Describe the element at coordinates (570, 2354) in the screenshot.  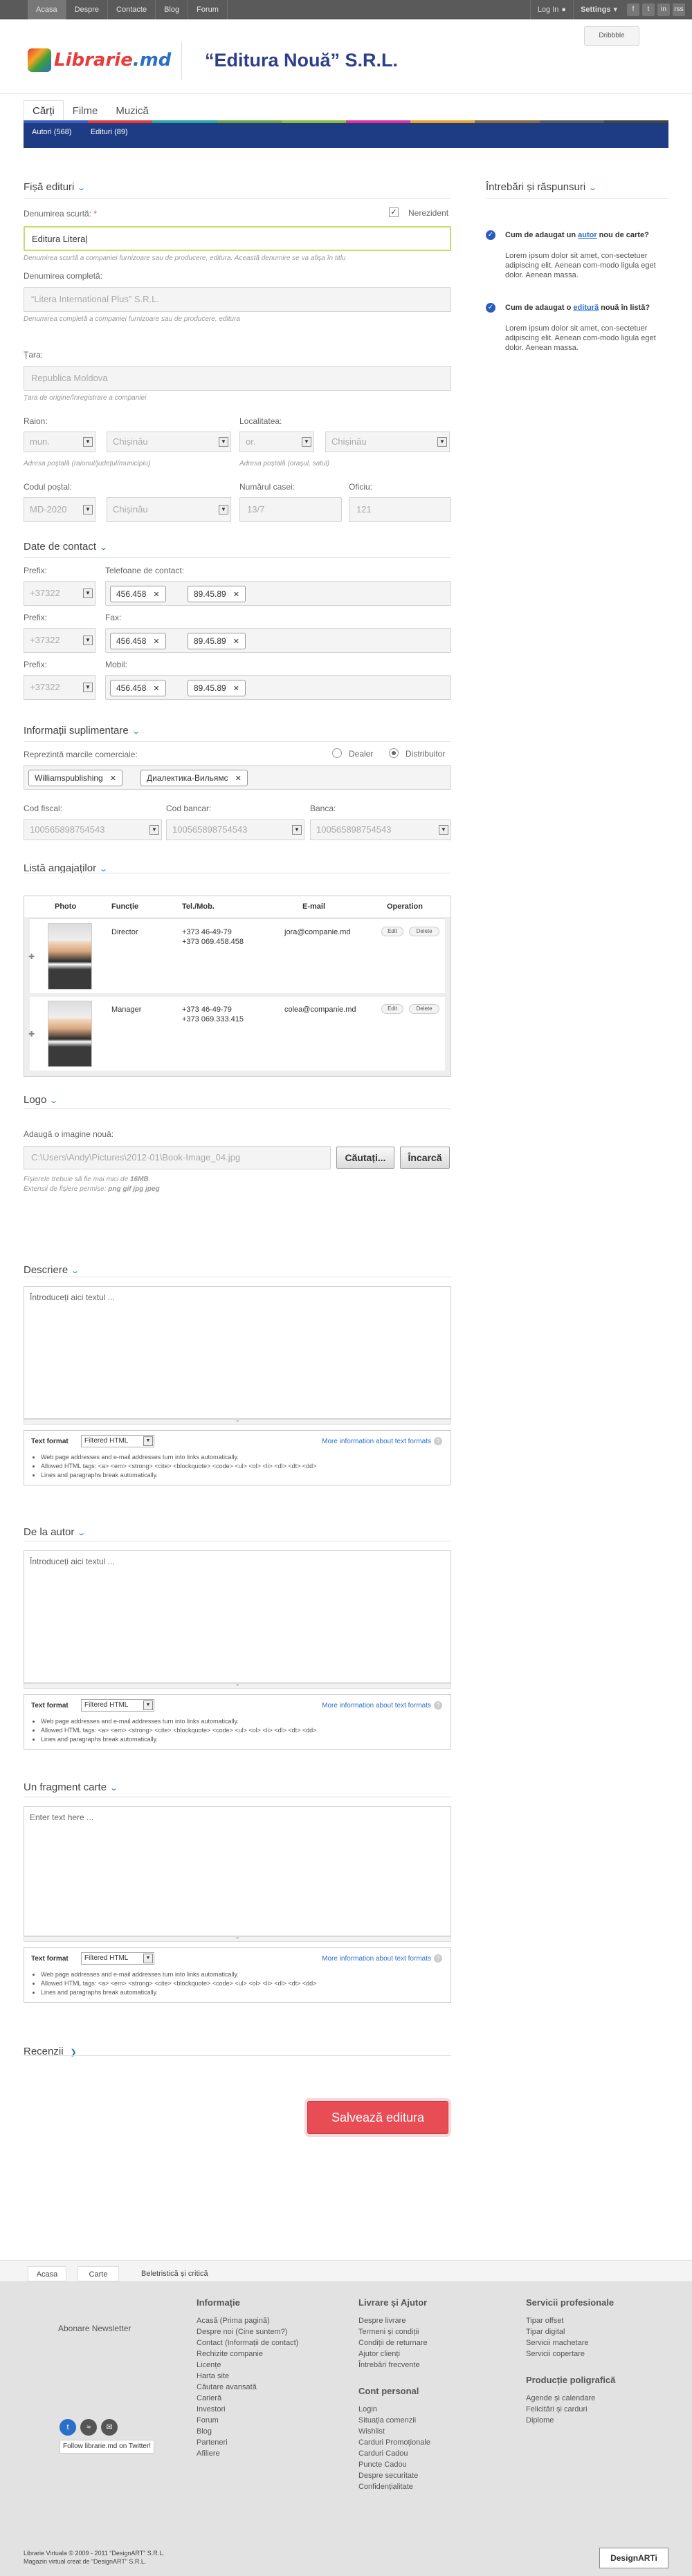
I see `footer-link: Servicii copertare` at that location.